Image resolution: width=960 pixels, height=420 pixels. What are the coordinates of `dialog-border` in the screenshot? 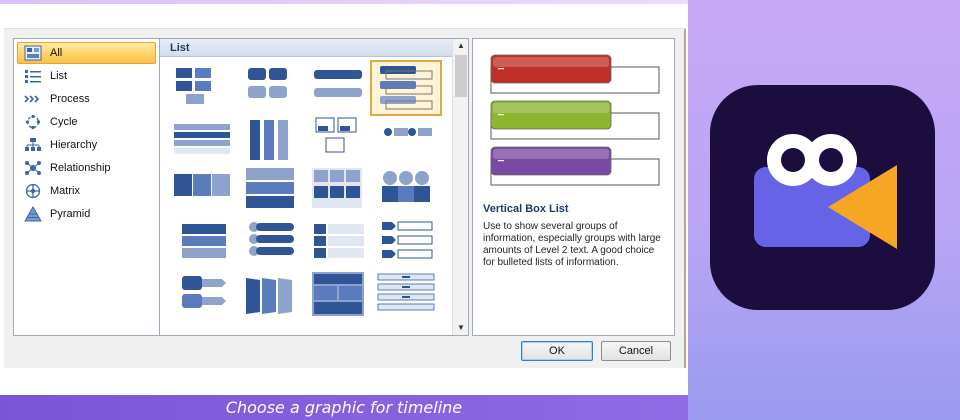 It's located at (685, 198).